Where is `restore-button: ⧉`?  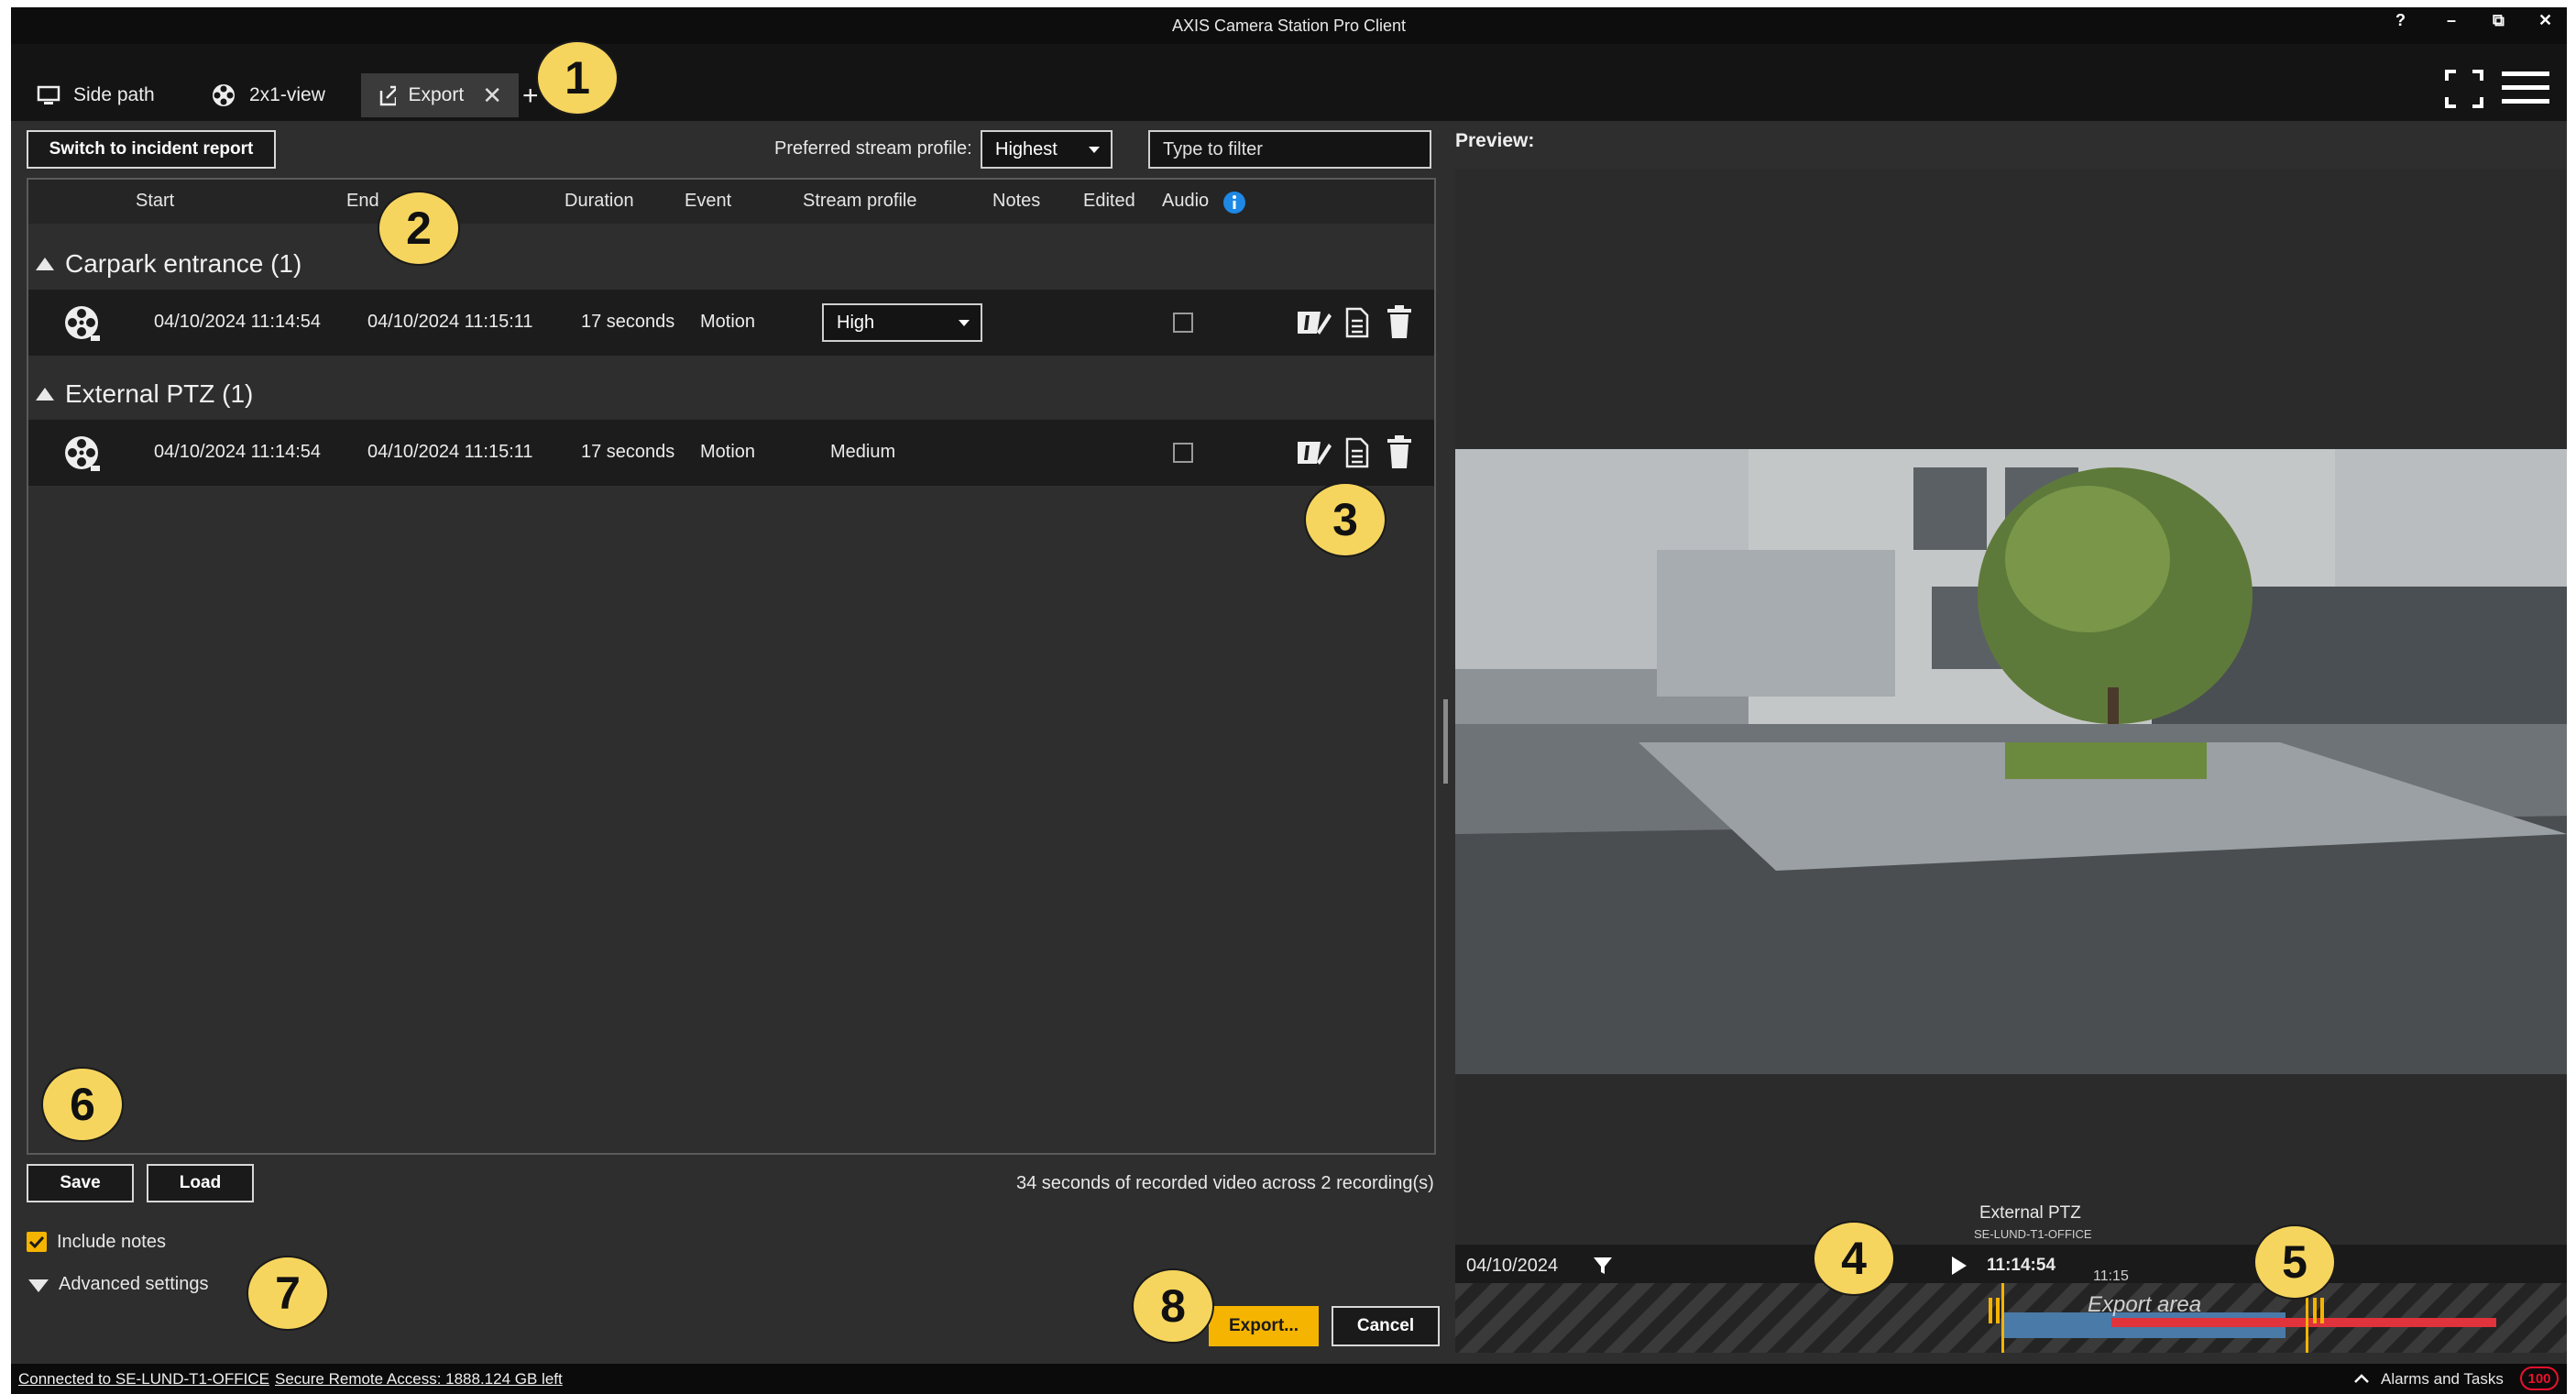
restore-button: ⧉ is located at coordinates (2499, 20).